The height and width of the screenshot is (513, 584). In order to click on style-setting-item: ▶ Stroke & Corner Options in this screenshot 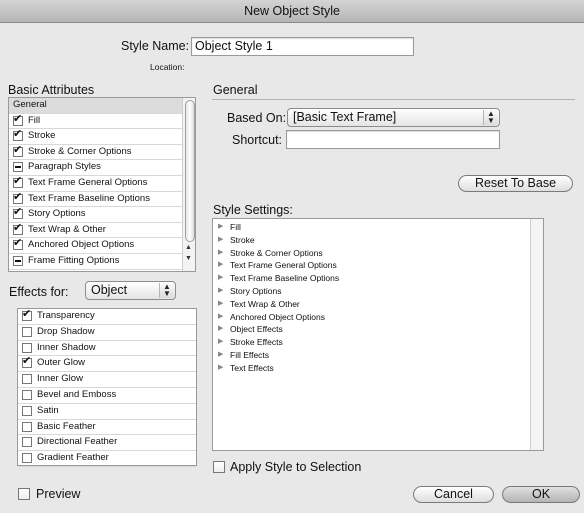, I will do `click(276, 253)`.